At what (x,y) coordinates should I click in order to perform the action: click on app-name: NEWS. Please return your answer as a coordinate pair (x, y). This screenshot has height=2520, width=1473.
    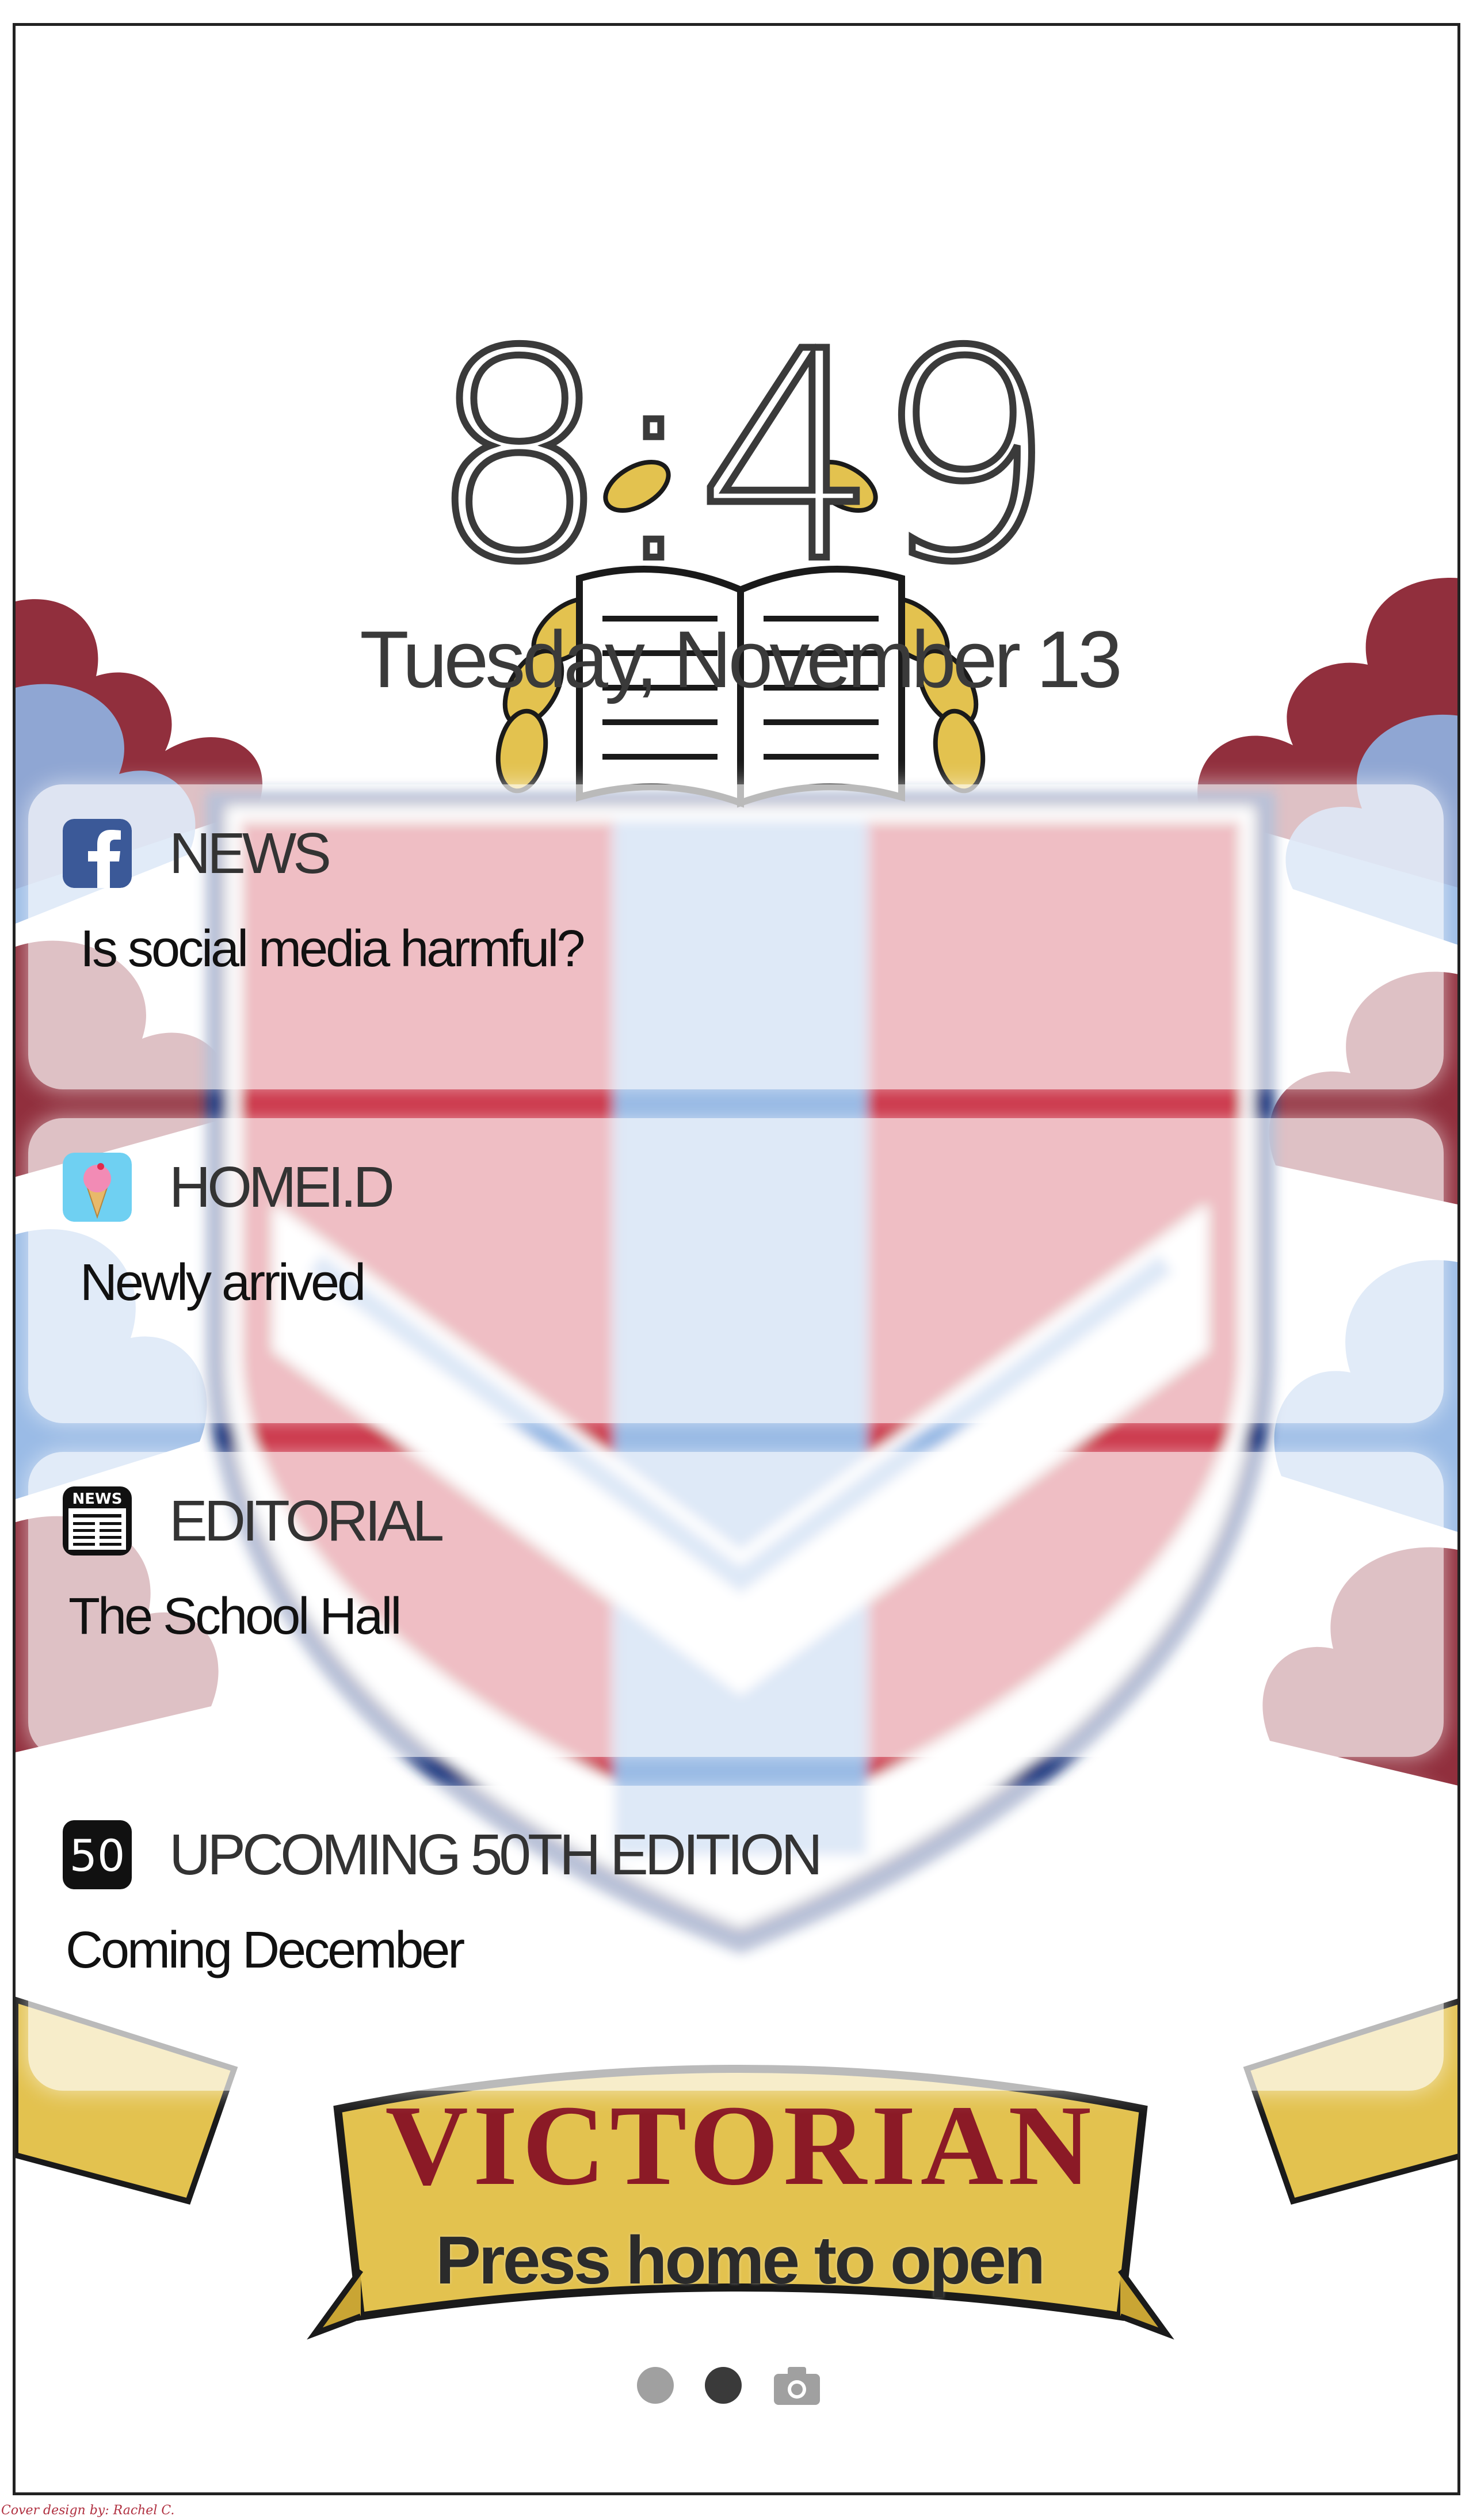
    Looking at the image, I should click on (250, 853).